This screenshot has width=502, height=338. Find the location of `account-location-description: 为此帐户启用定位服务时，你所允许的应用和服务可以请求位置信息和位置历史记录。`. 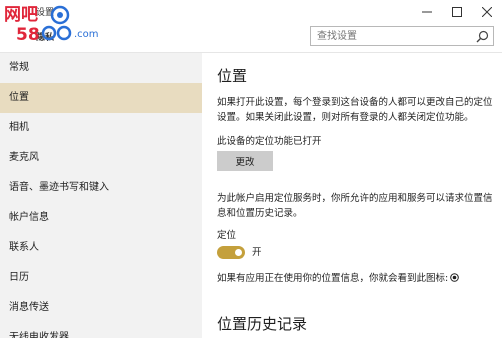

account-location-description: 为此帐户启用定位服务时，你所允许的应用和服务可以请求位置信息和位置历史记录。 is located at coordinates (355, 206).